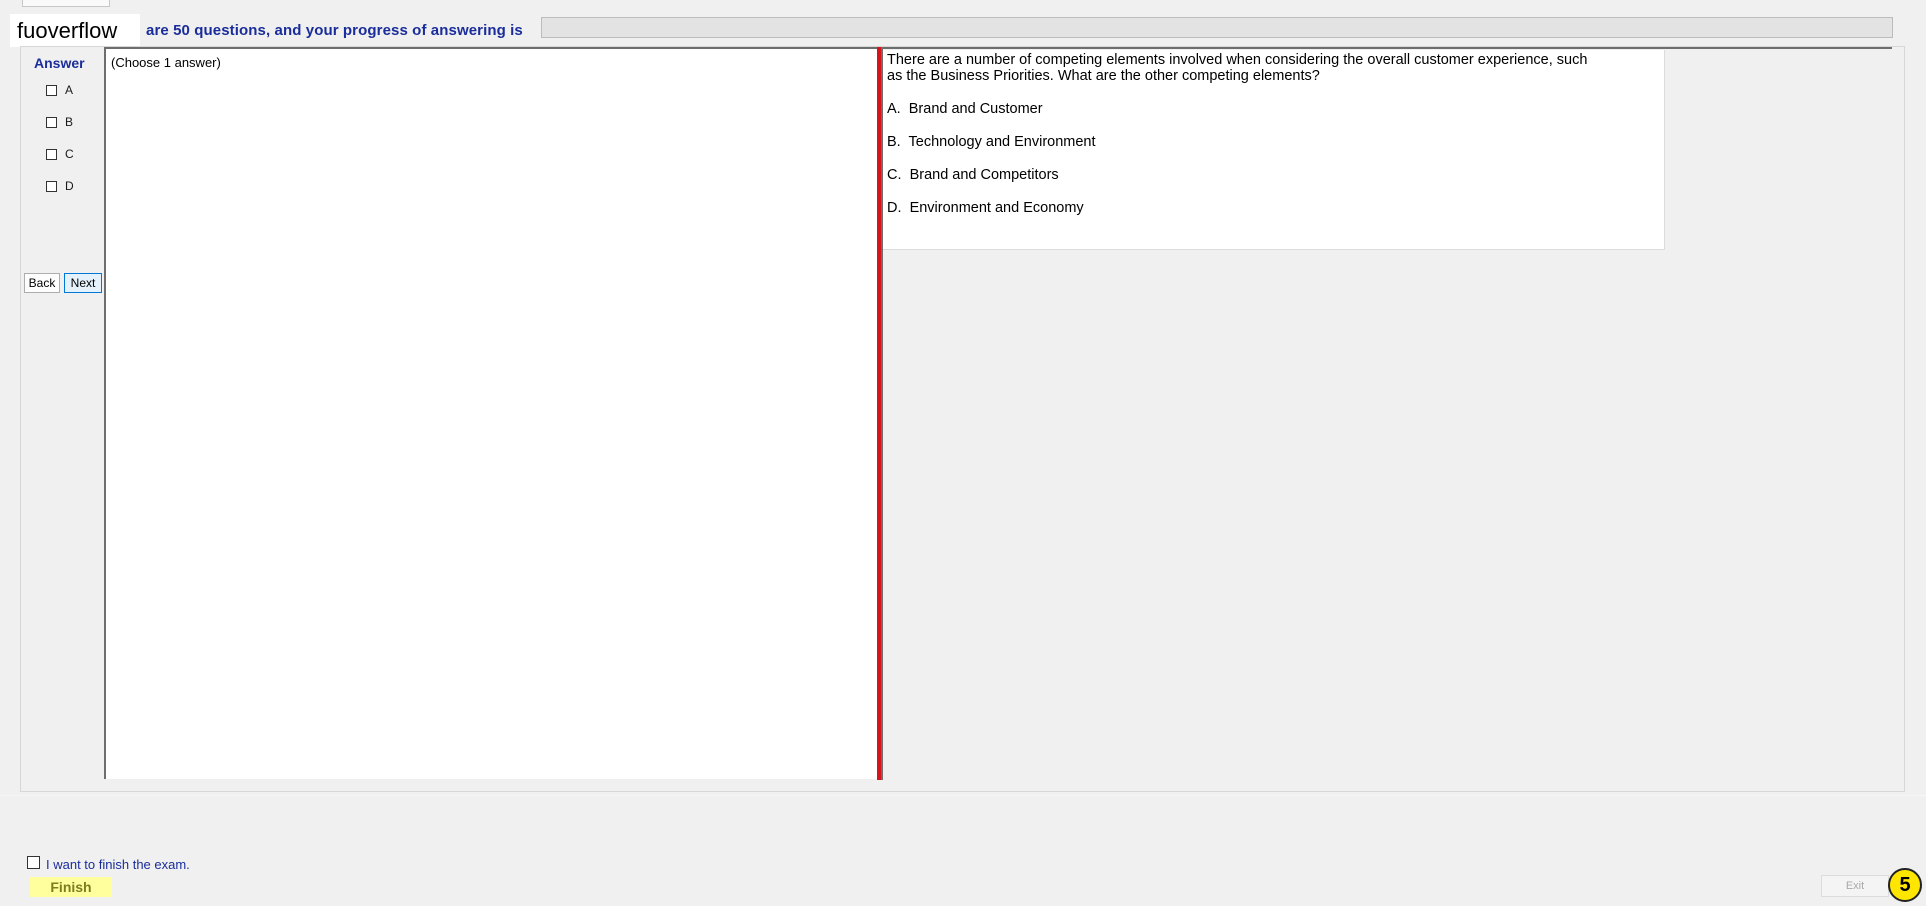 This screenshot has width=1926, height=906. Describe the element at coordinates (118, 864) in the screenshot. I see `finish-exam-label: I want to finish the exam.` at that location.